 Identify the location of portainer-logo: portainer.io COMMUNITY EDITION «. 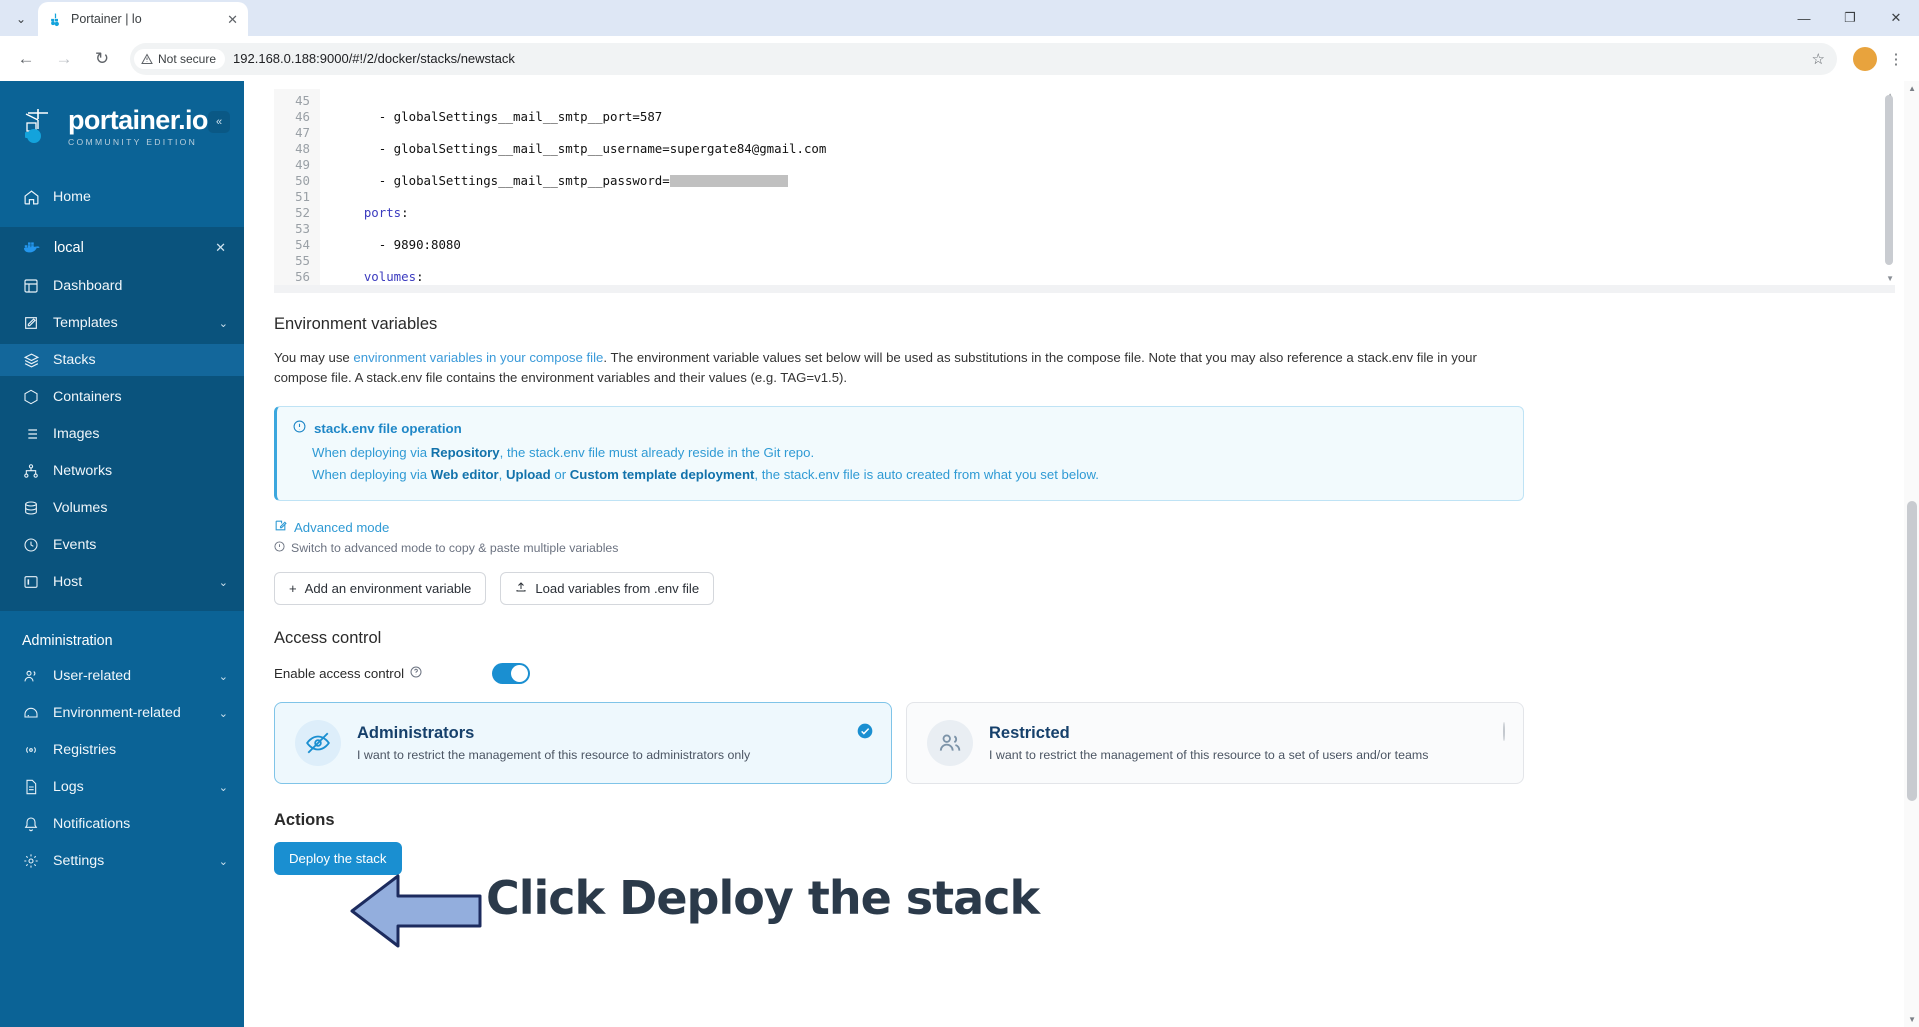
(122, 121).